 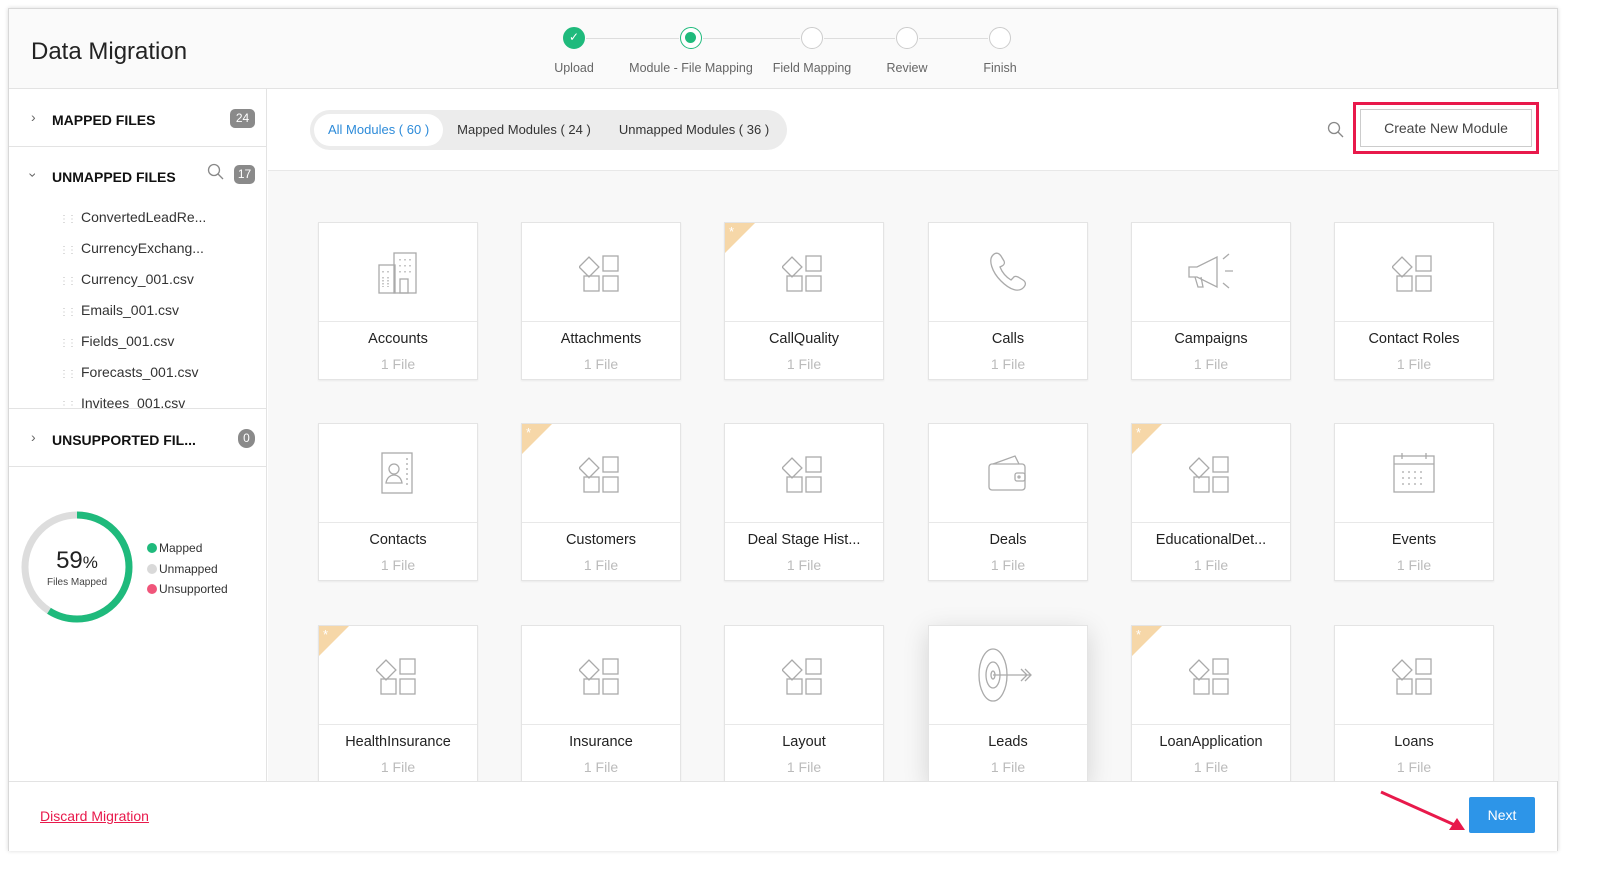 I want to click on module-card-contact-roles: Contact Roles 1 File, so click(x=1414, y=301).